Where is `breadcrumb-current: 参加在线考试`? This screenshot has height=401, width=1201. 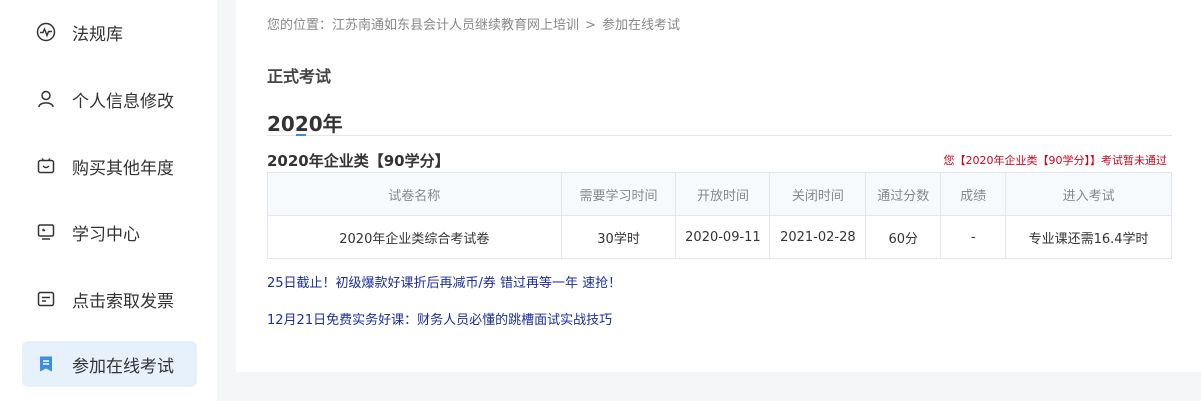
breadcrumb-current: 参加在线考试 is located at coordinates (640, 25).